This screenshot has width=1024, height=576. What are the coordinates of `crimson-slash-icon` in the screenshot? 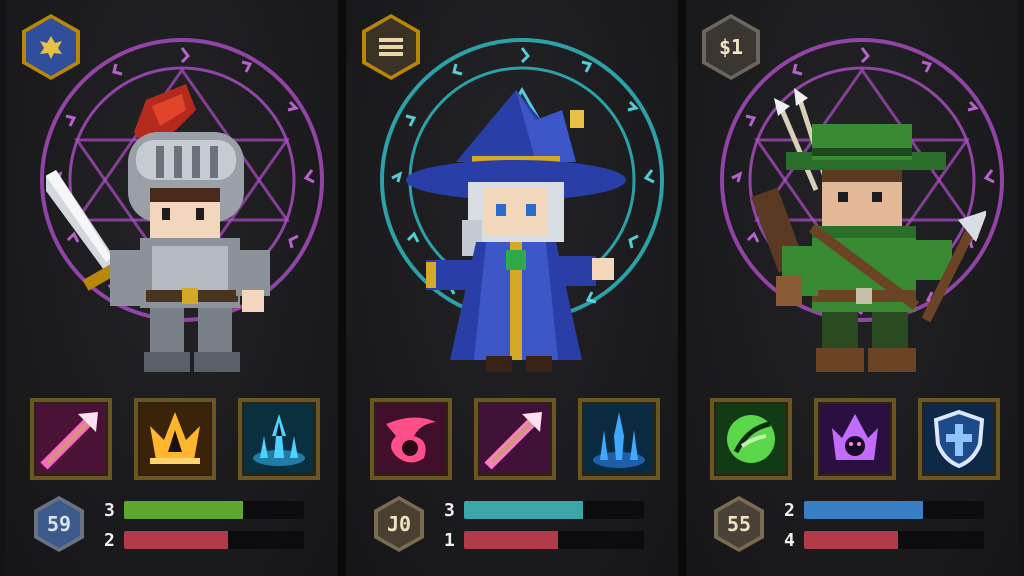 It's located at (411, 440).